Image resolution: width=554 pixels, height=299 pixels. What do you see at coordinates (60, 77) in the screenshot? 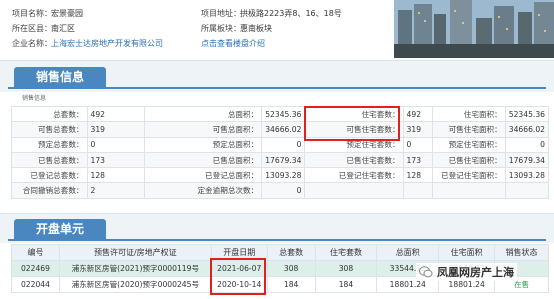
I see `sales-info-tab: 销售信息` at bounding box center [60, 77].